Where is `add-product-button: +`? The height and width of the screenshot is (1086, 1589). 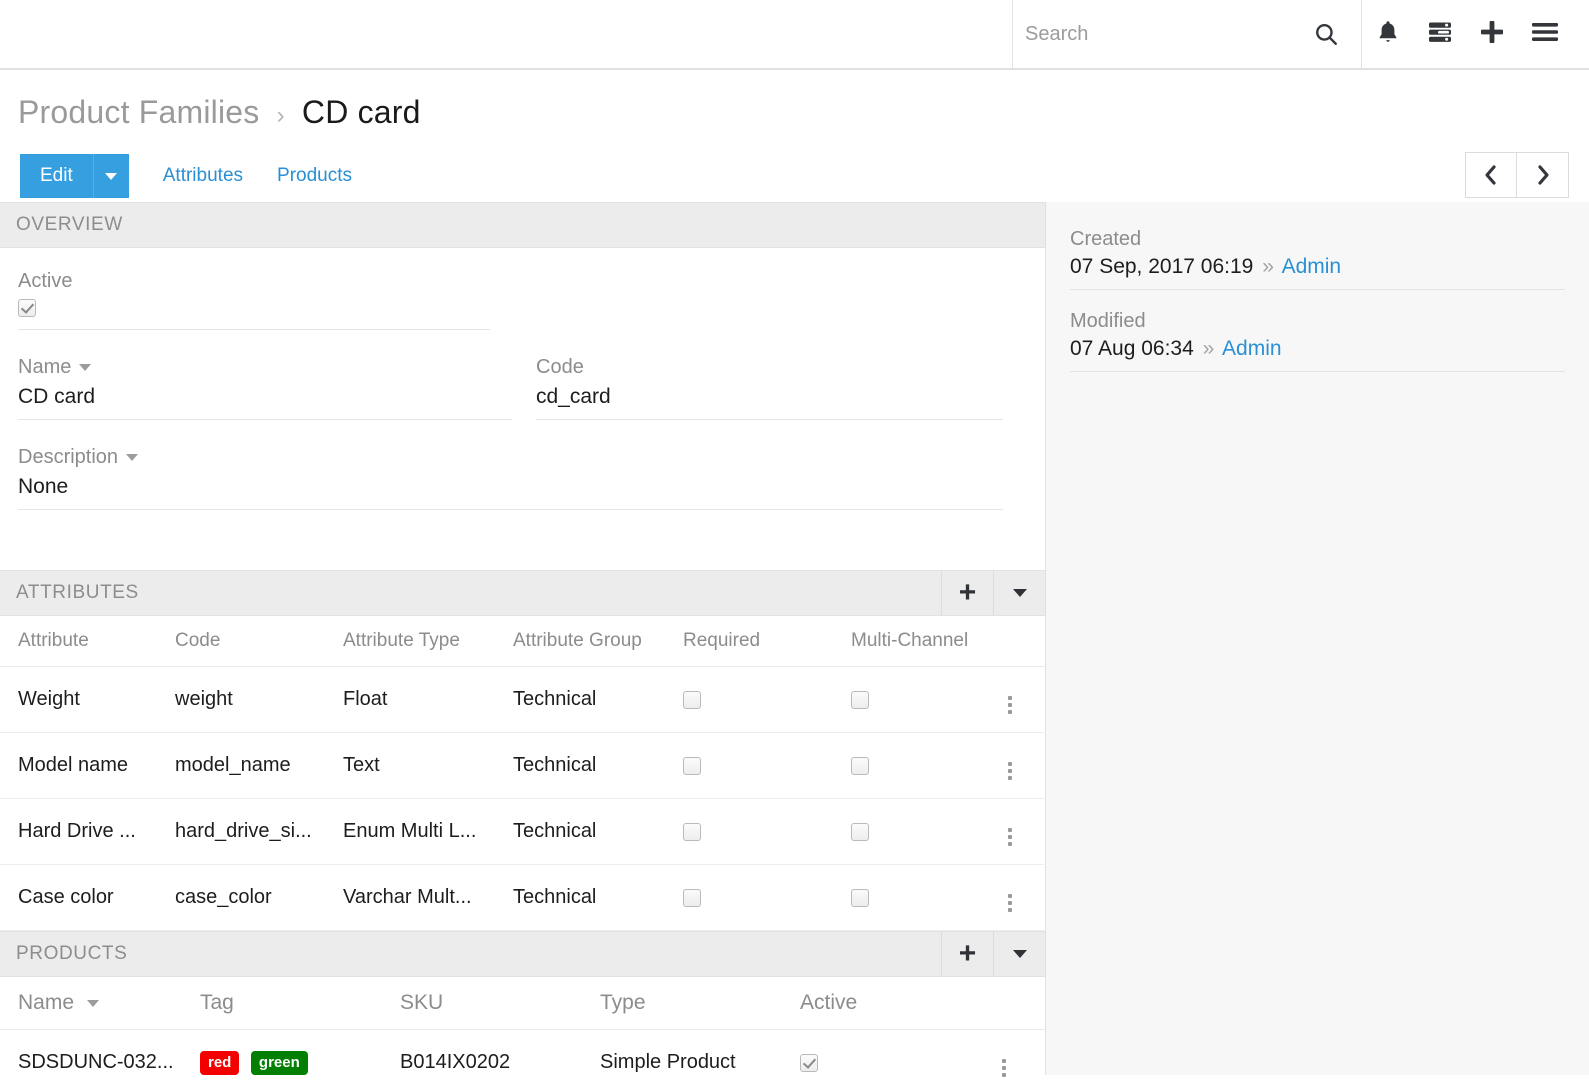 add-product-button: + is located at coordinates (967, 954).